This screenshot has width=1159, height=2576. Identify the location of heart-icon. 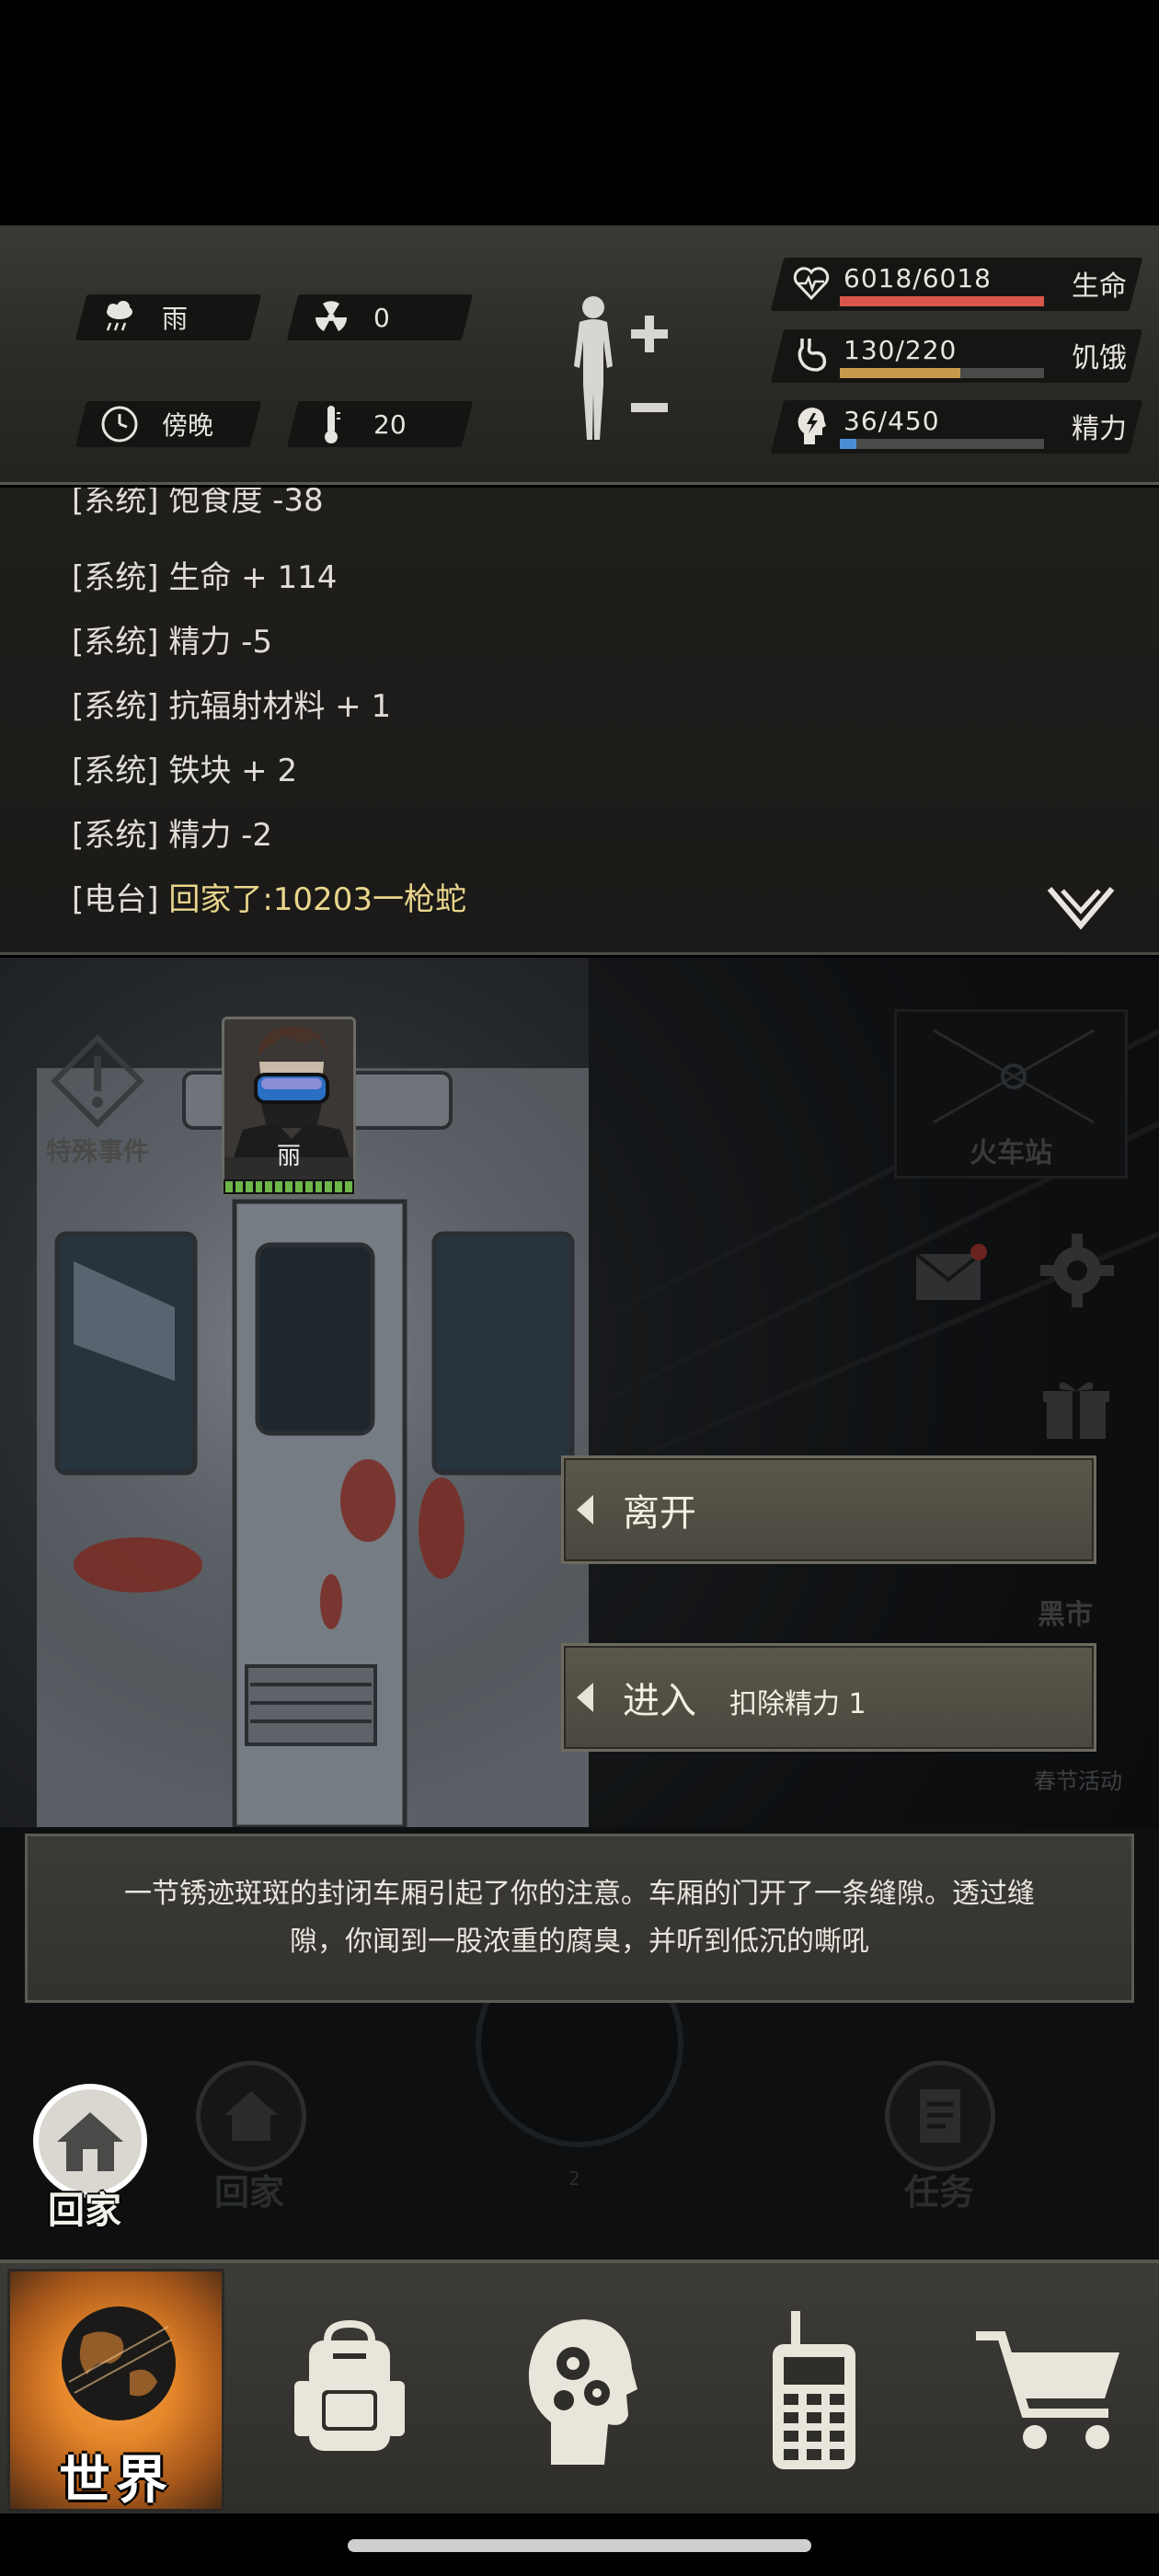
(811, 283).